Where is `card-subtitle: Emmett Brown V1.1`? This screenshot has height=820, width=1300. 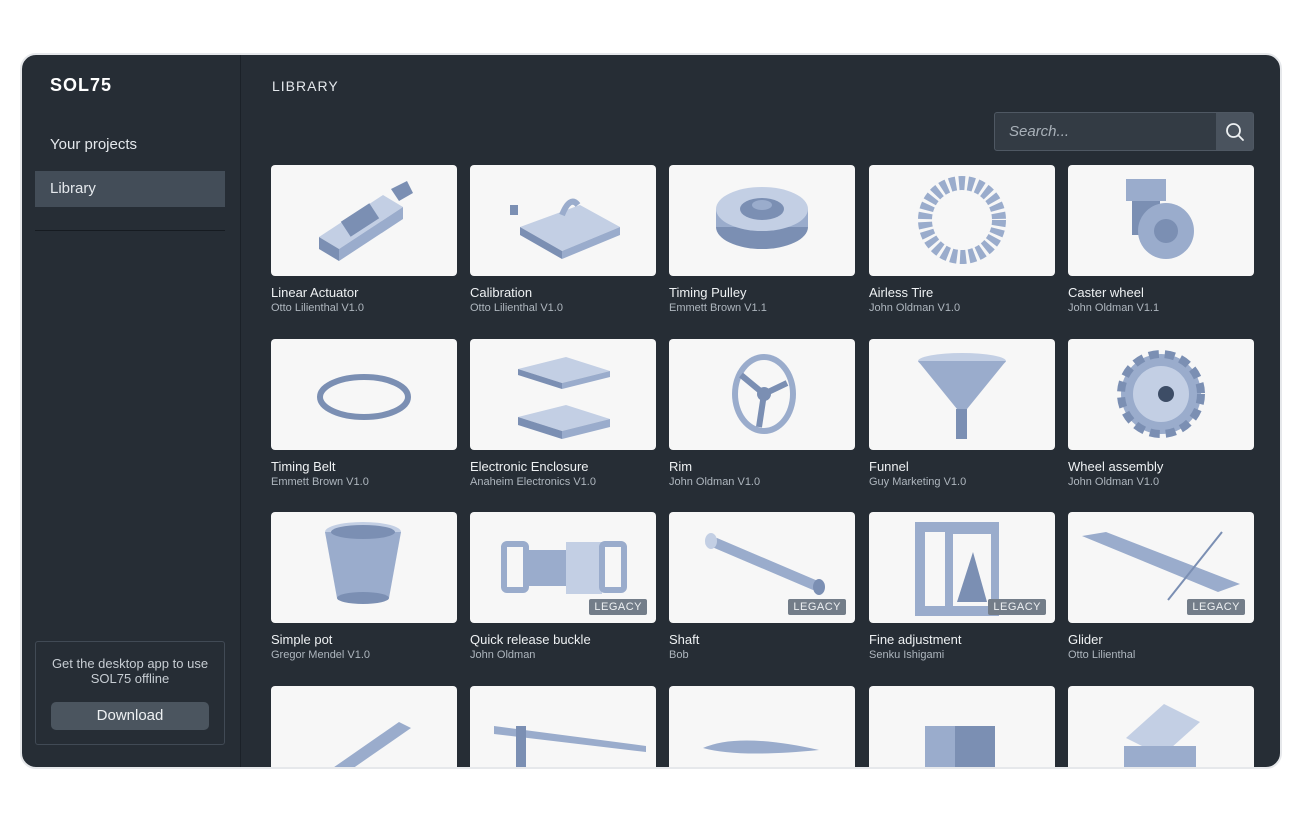 card-subtitle: Emmett Brown V1.1 is located at coordinates (718, 308).